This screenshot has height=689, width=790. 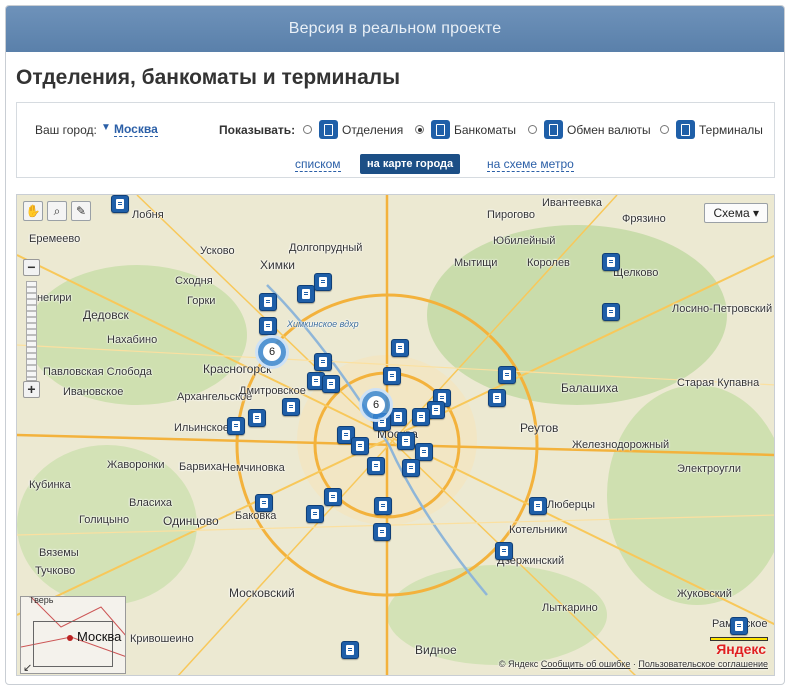 What do you see at coordinates (136, 465) in the screenshot?
I see `map-label: Жаворонки` at bounding box center [136, 465].